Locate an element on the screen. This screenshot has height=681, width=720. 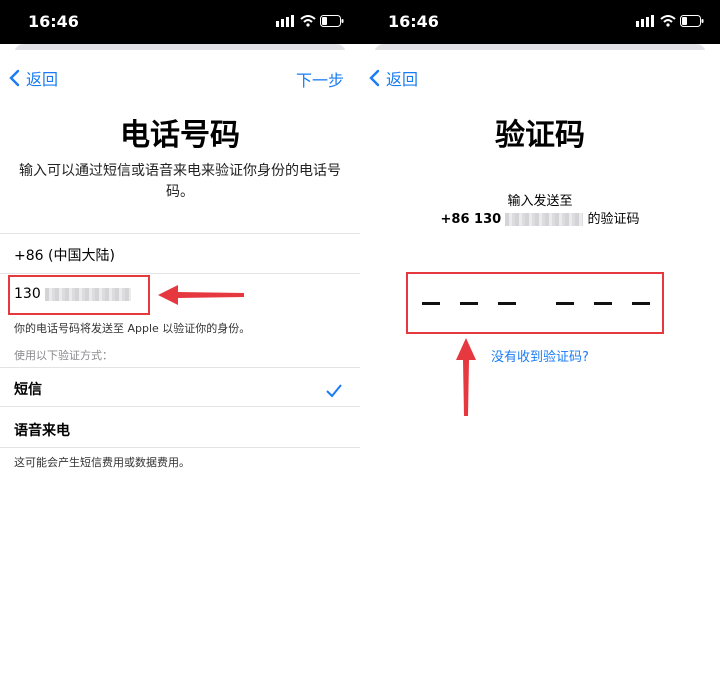
sent-number-line: +86 130 的验证码 is located at coordinates (540, 217).